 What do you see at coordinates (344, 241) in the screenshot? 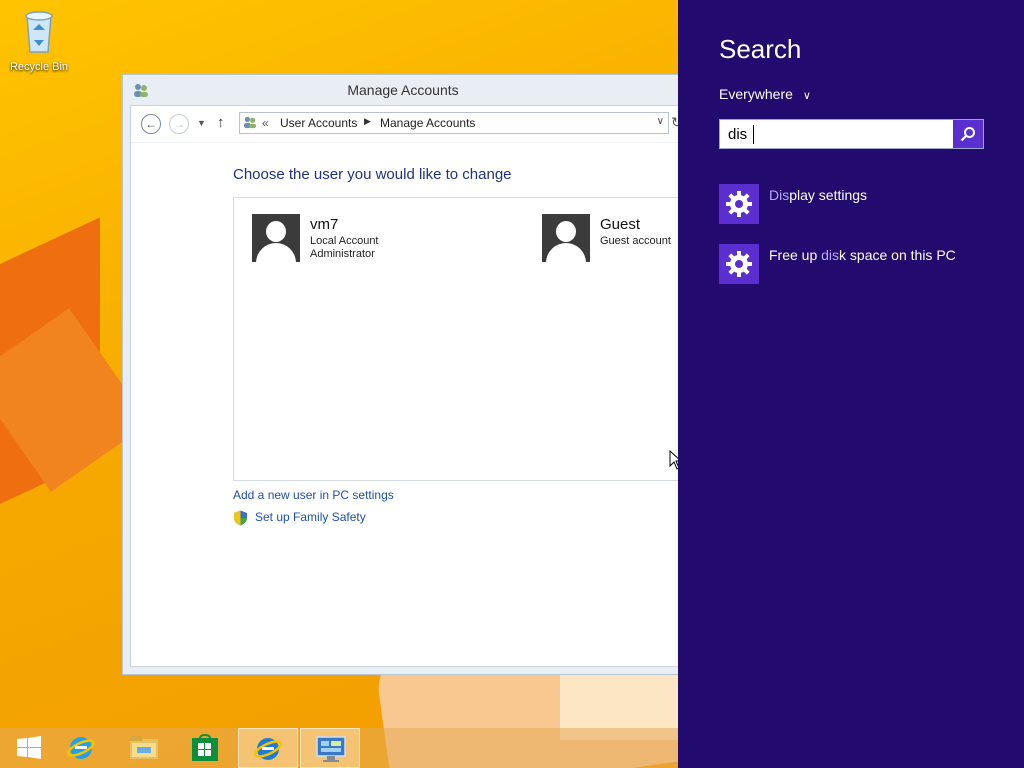
I see `account-type: Local Account` at bounding box center [344, 241].